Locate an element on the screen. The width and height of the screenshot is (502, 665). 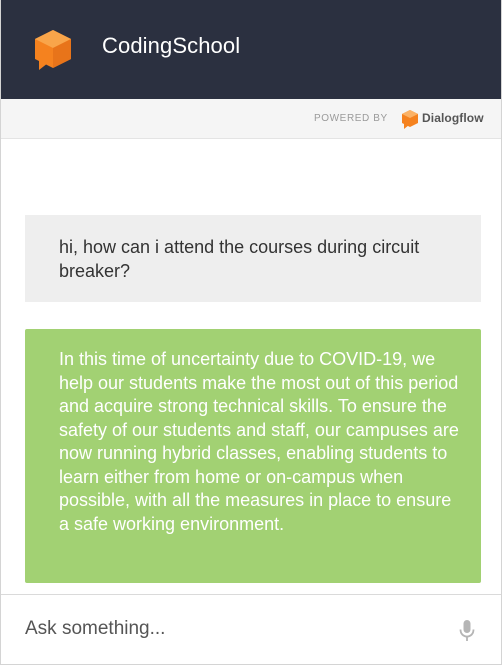
powered-by-label: POWERED BY is located at coordinates (351, 118).